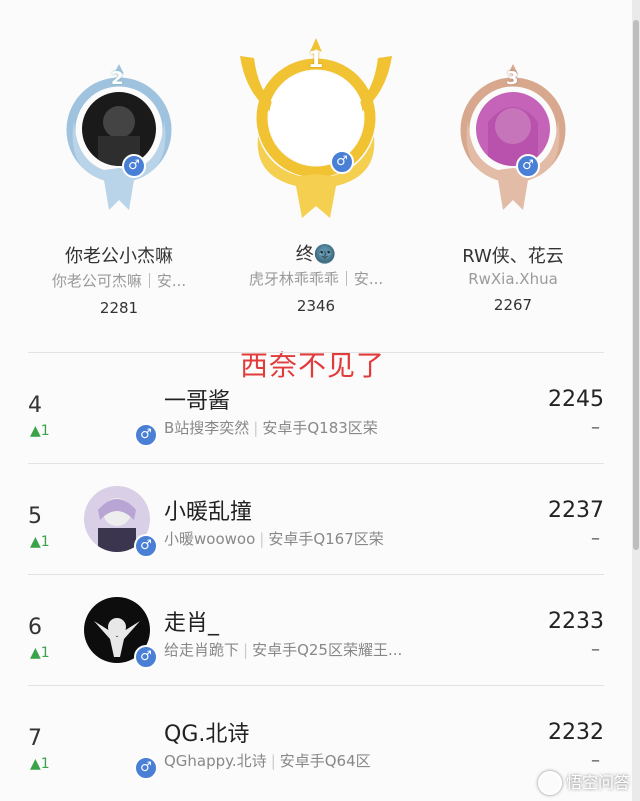  Describe the element at coordinates (35, 405) in the screenshot. I see `rank-number: 4` at that location.